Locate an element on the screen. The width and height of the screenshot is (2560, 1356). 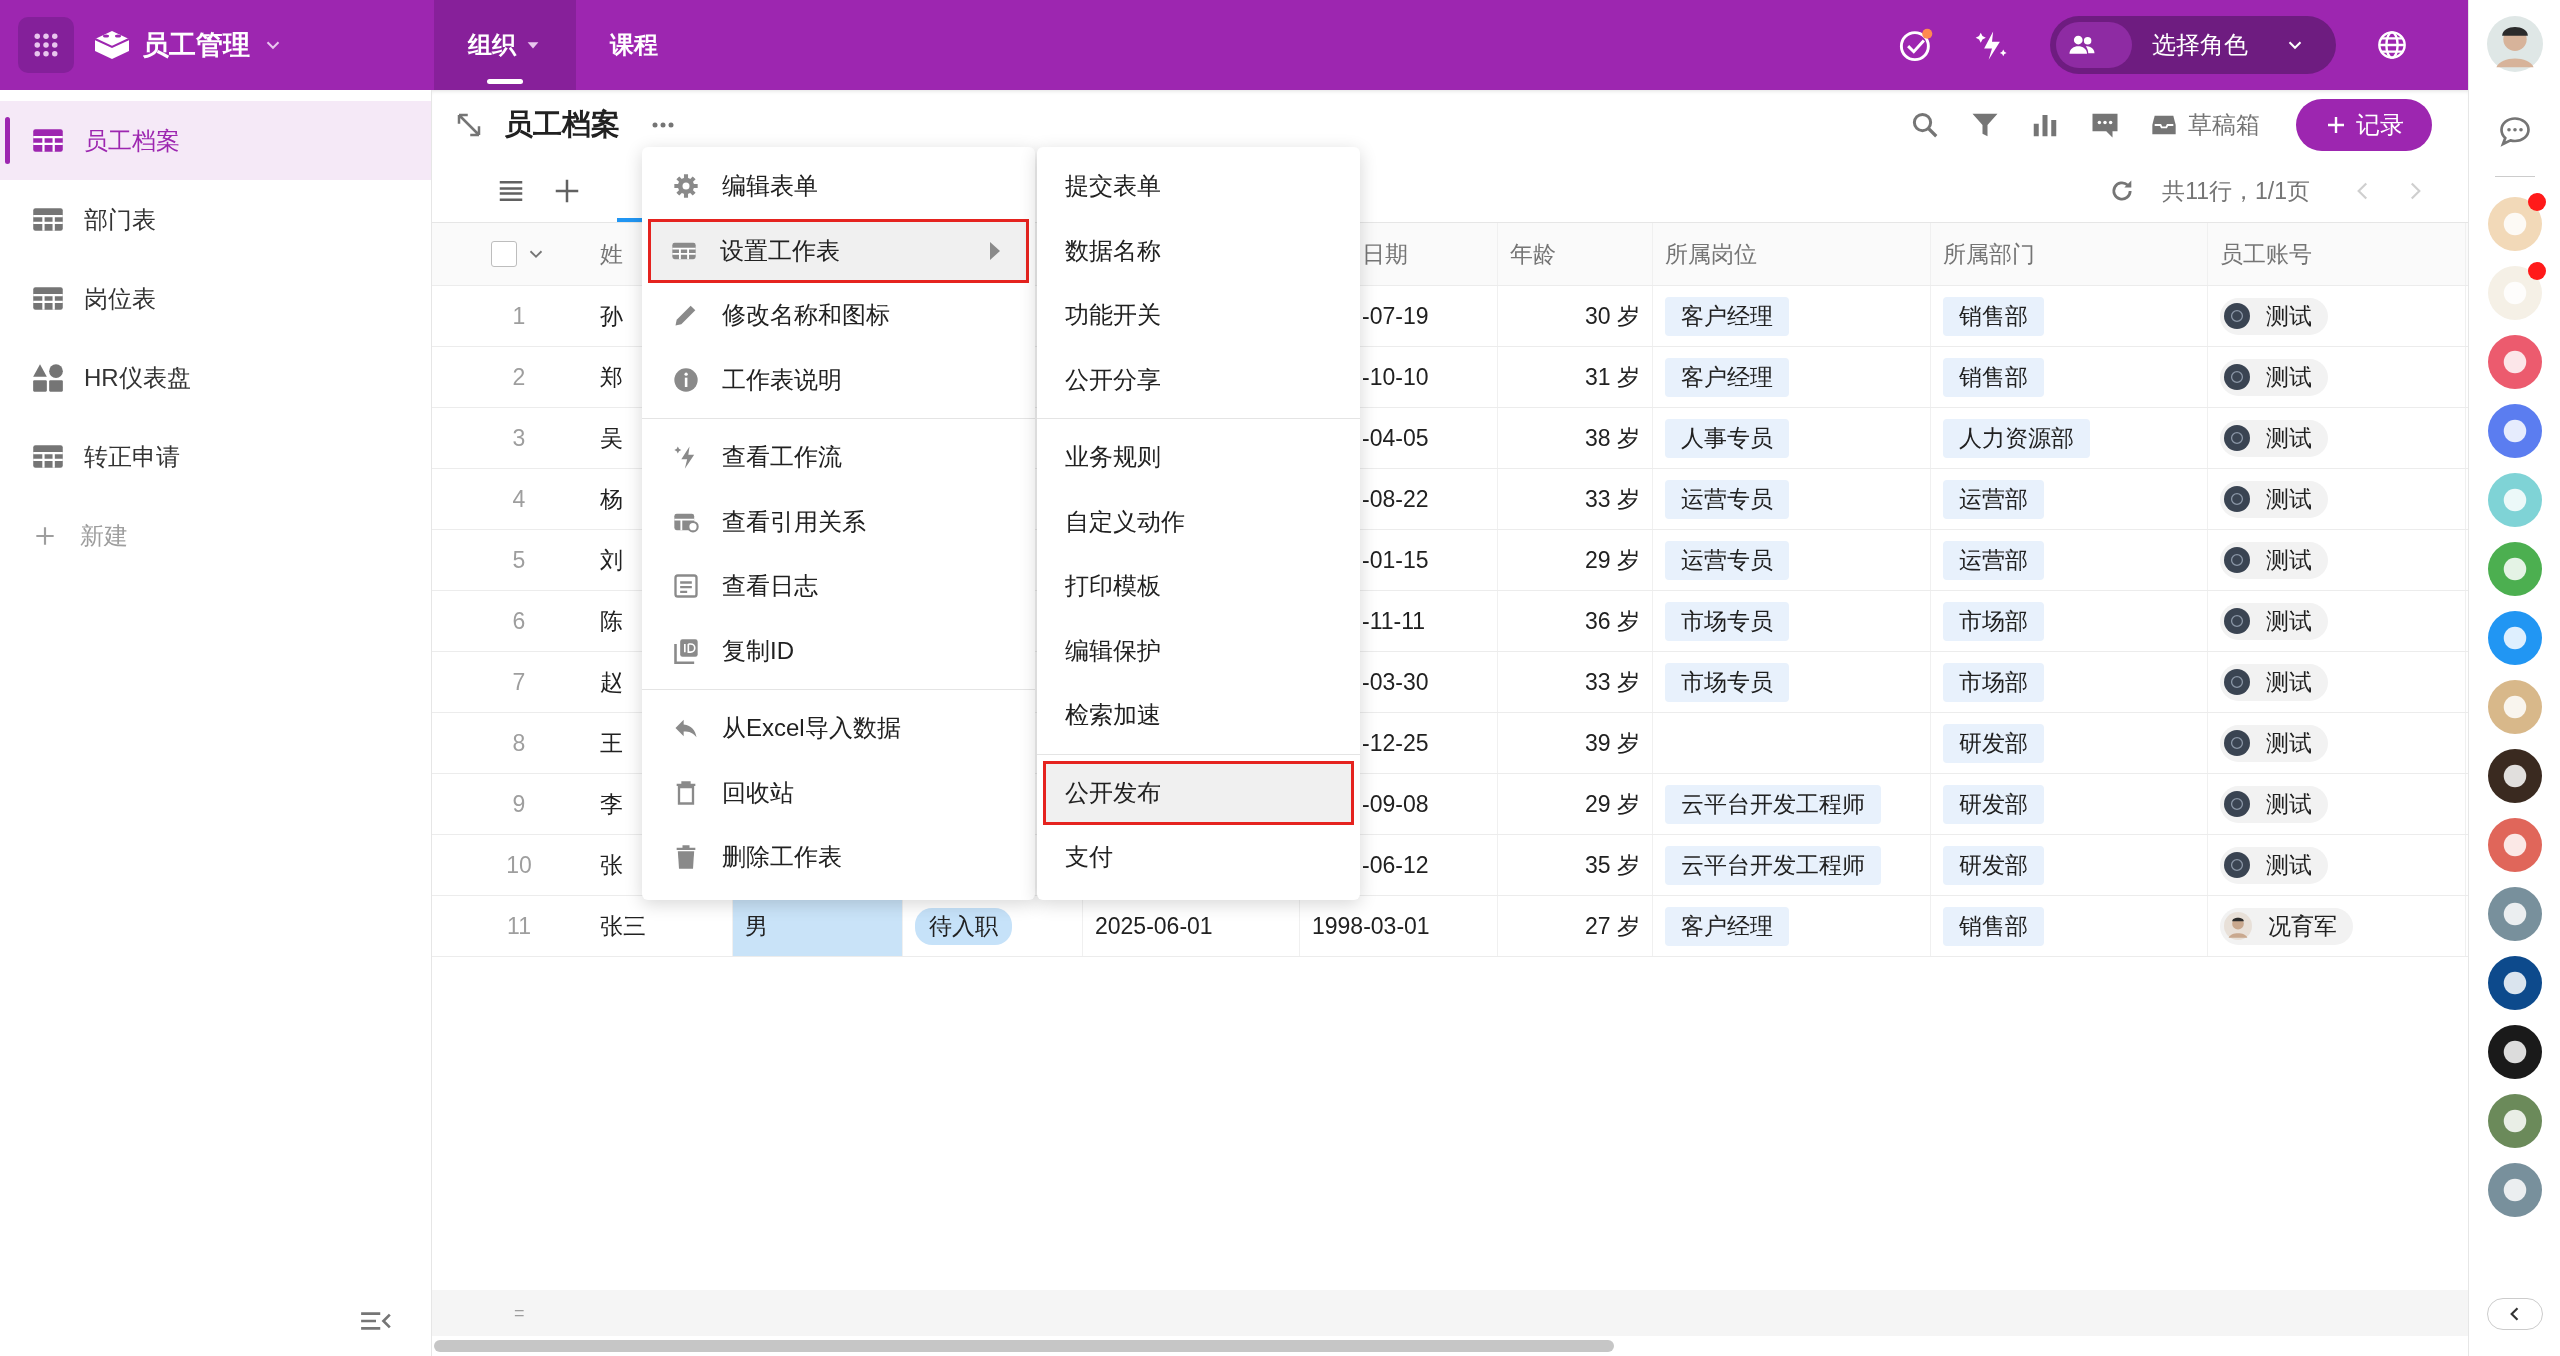
row-number: 8 is located at coordinates (519, 743).